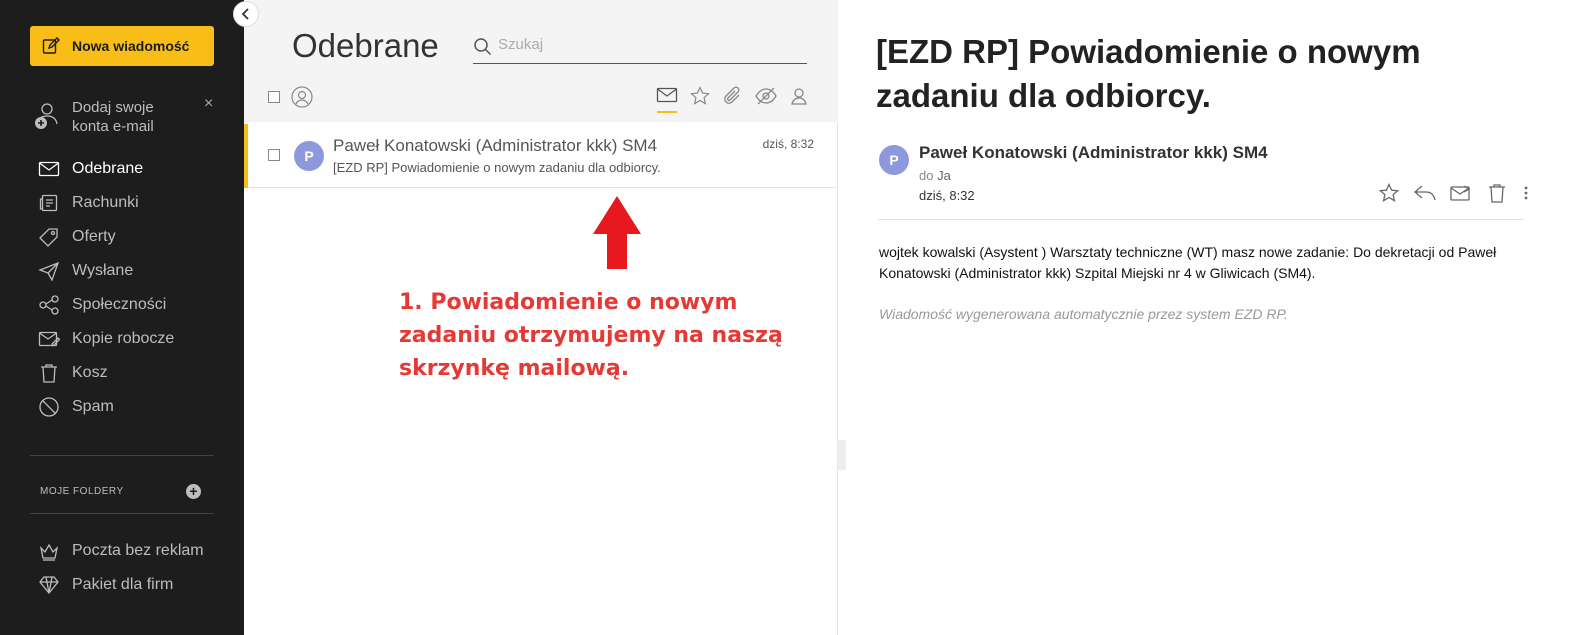  I want to click on message-date: dziś, 8:32, so click(947, 195).